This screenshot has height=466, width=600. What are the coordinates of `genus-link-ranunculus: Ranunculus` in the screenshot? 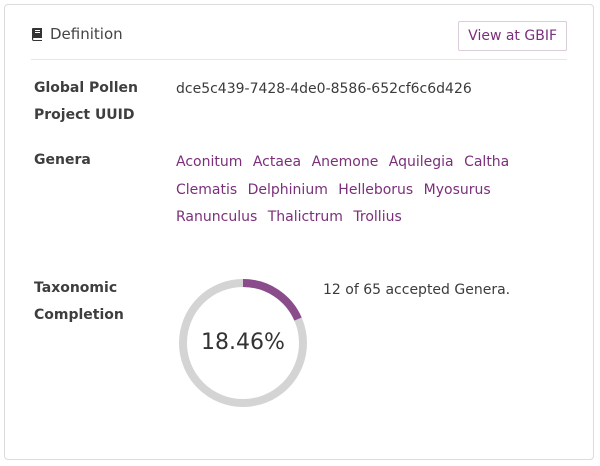 It's located at (216, 217).